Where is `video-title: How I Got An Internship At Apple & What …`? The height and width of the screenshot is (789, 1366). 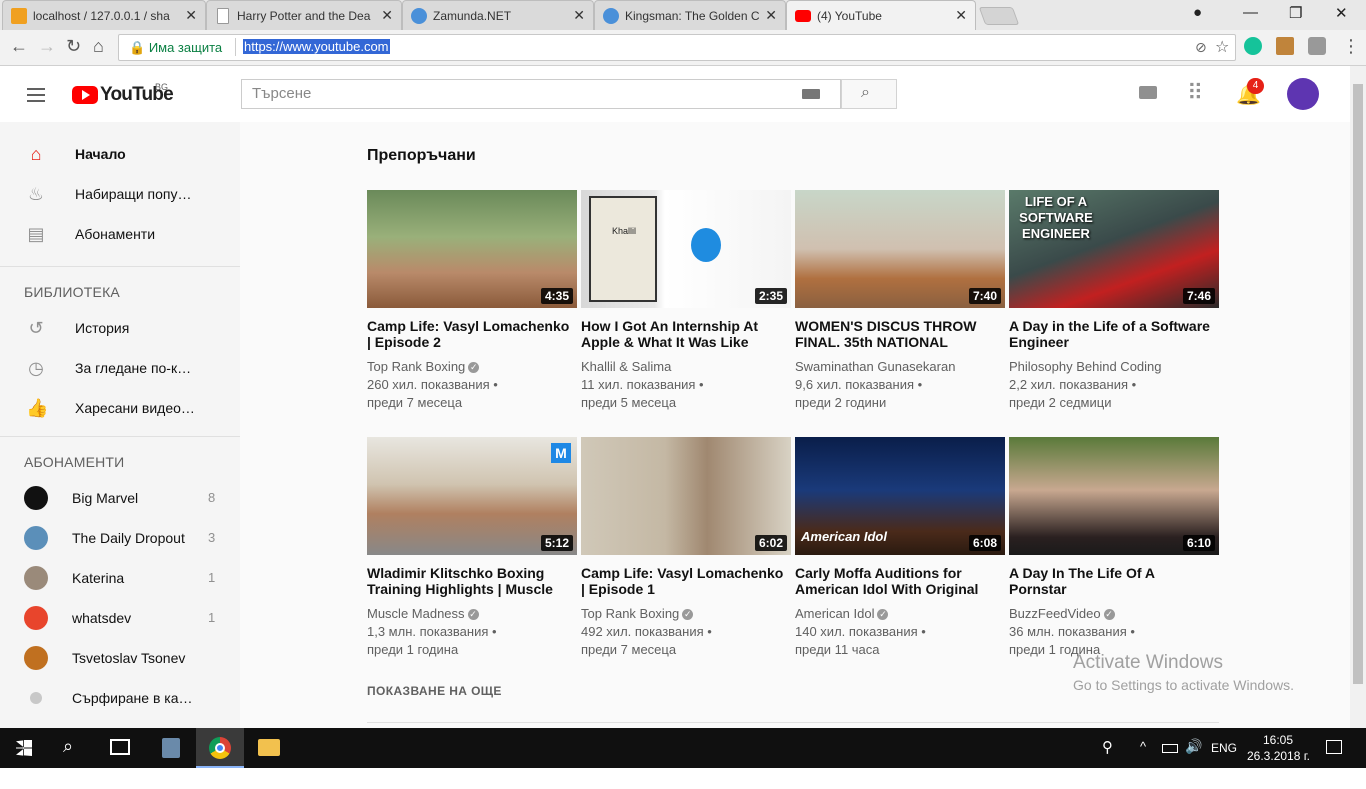
video-title: How I Got An Internship At Apple & What … is located at coordinates (683, 334).